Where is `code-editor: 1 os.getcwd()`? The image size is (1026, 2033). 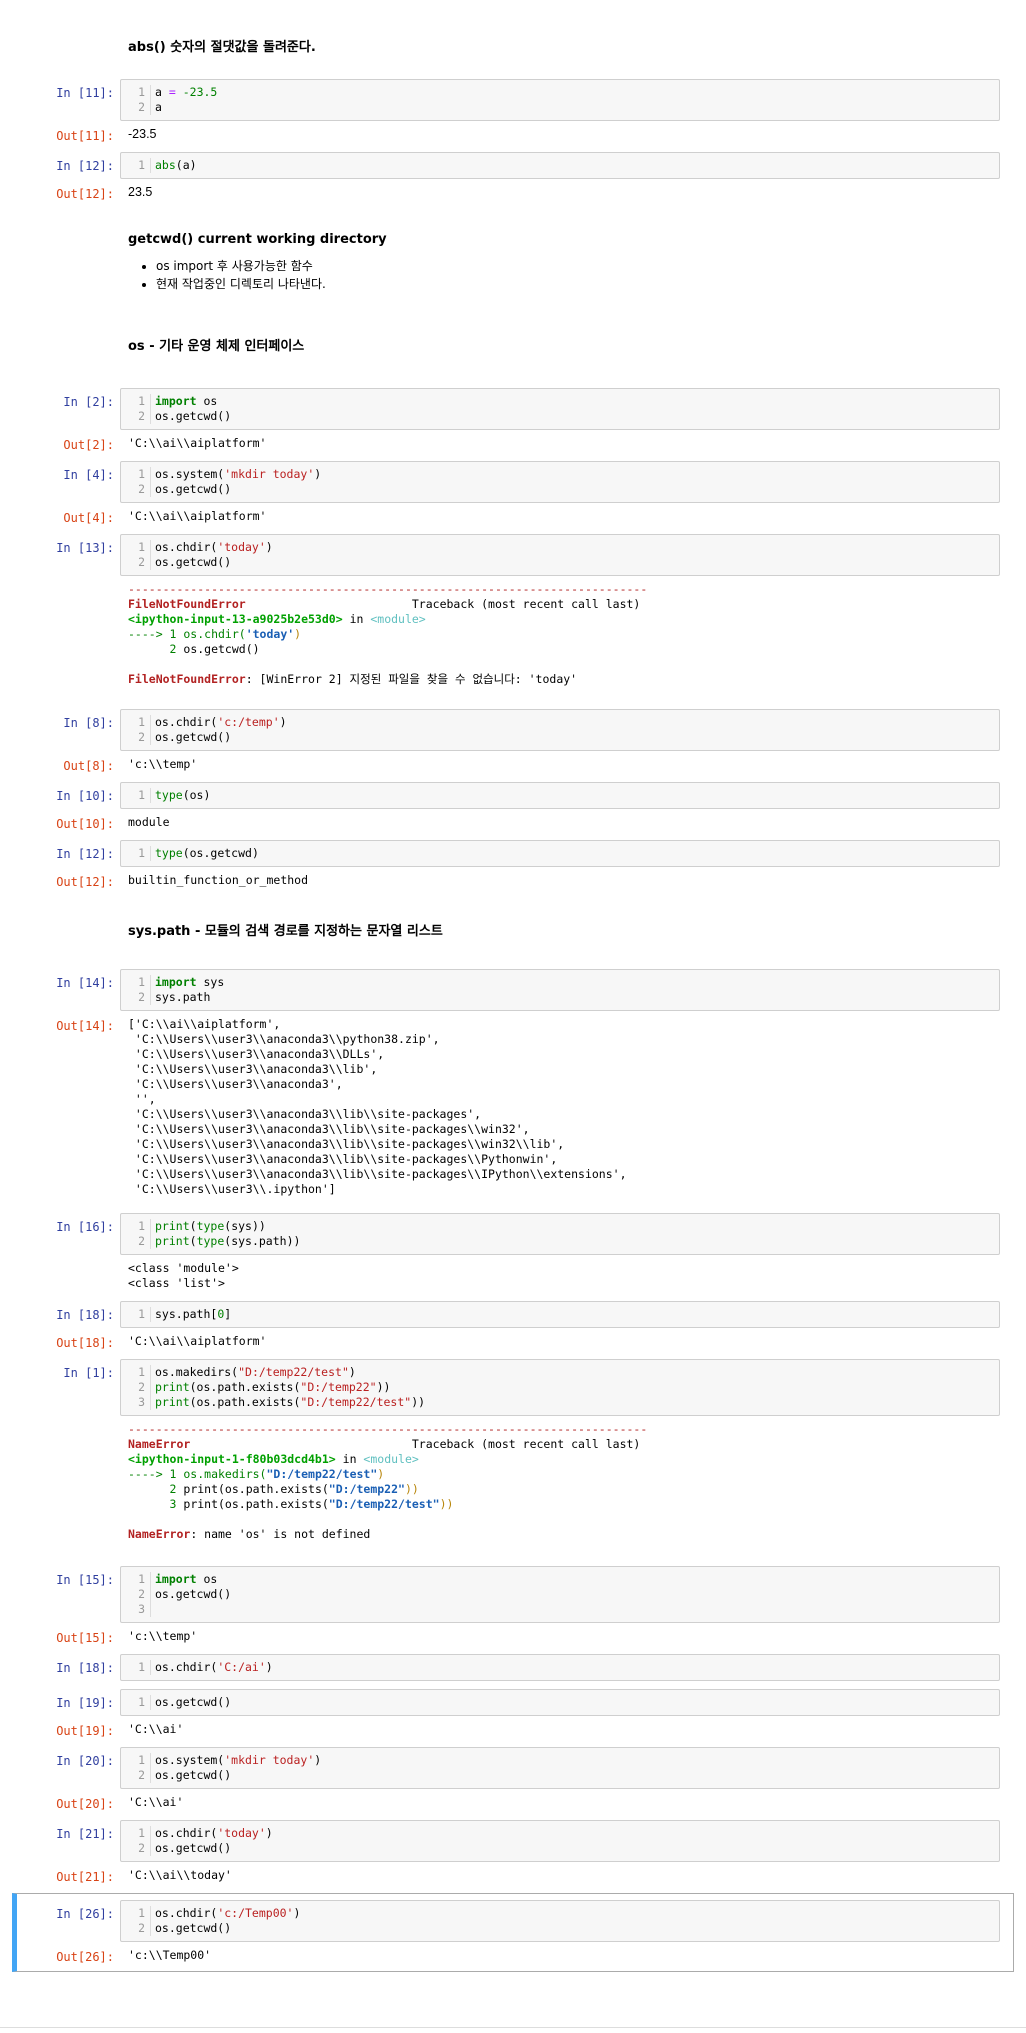
code-editor: 1 os.getcwd() is located at coordinates (560, 1702).